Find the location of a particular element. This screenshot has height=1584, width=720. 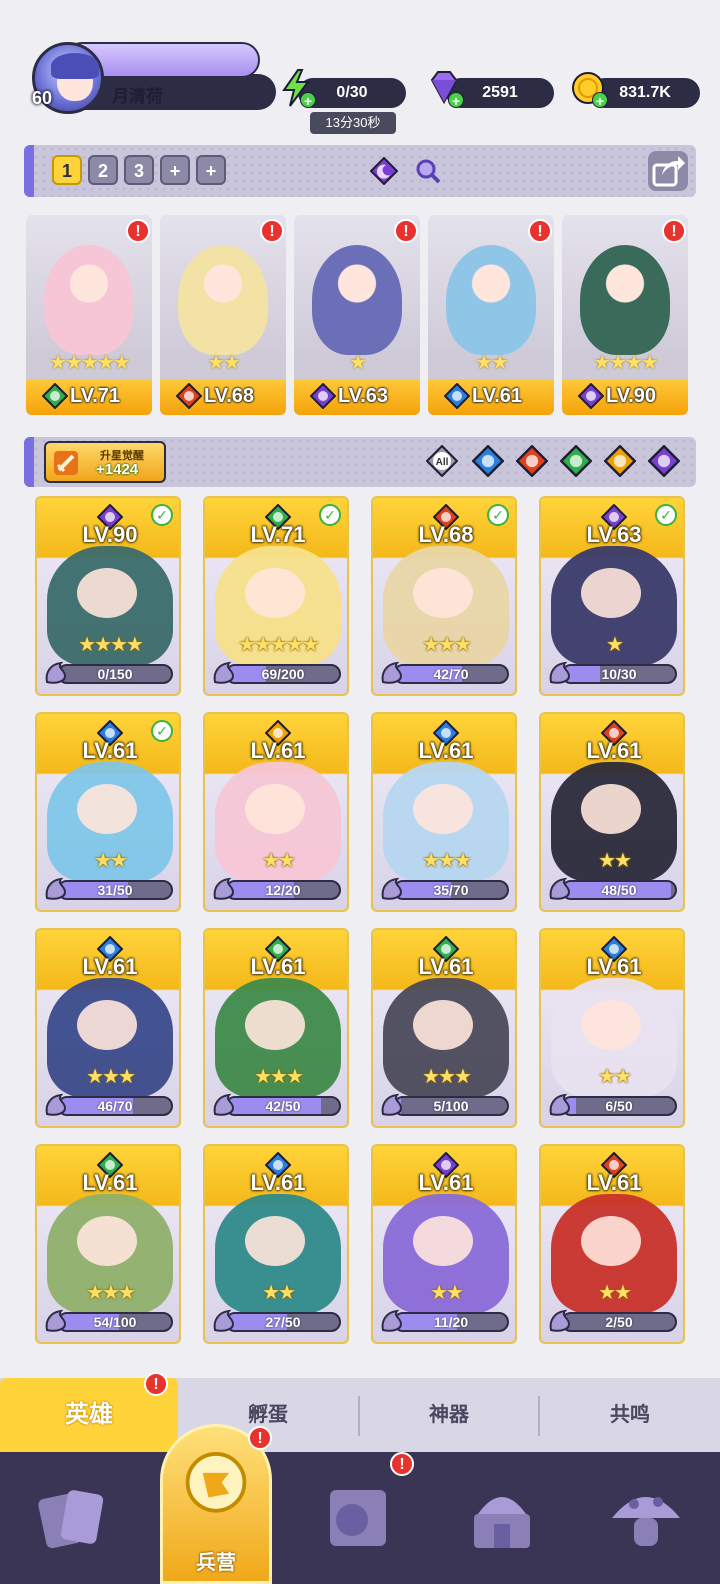

hero-card: LV.61 ★★★ 46/70 is located at coordinates (108, 1028).